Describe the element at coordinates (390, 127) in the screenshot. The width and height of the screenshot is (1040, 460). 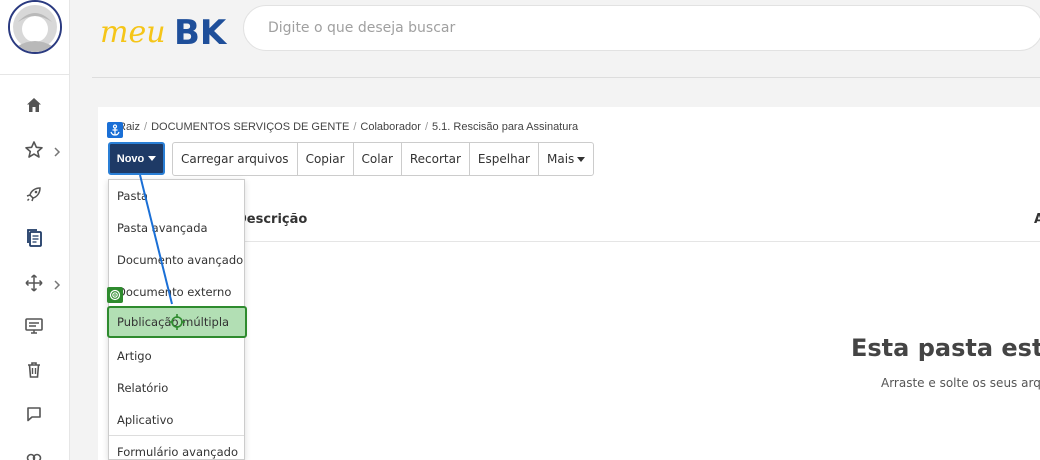
I see `breadcrumb-item: Colaborador` at that location.